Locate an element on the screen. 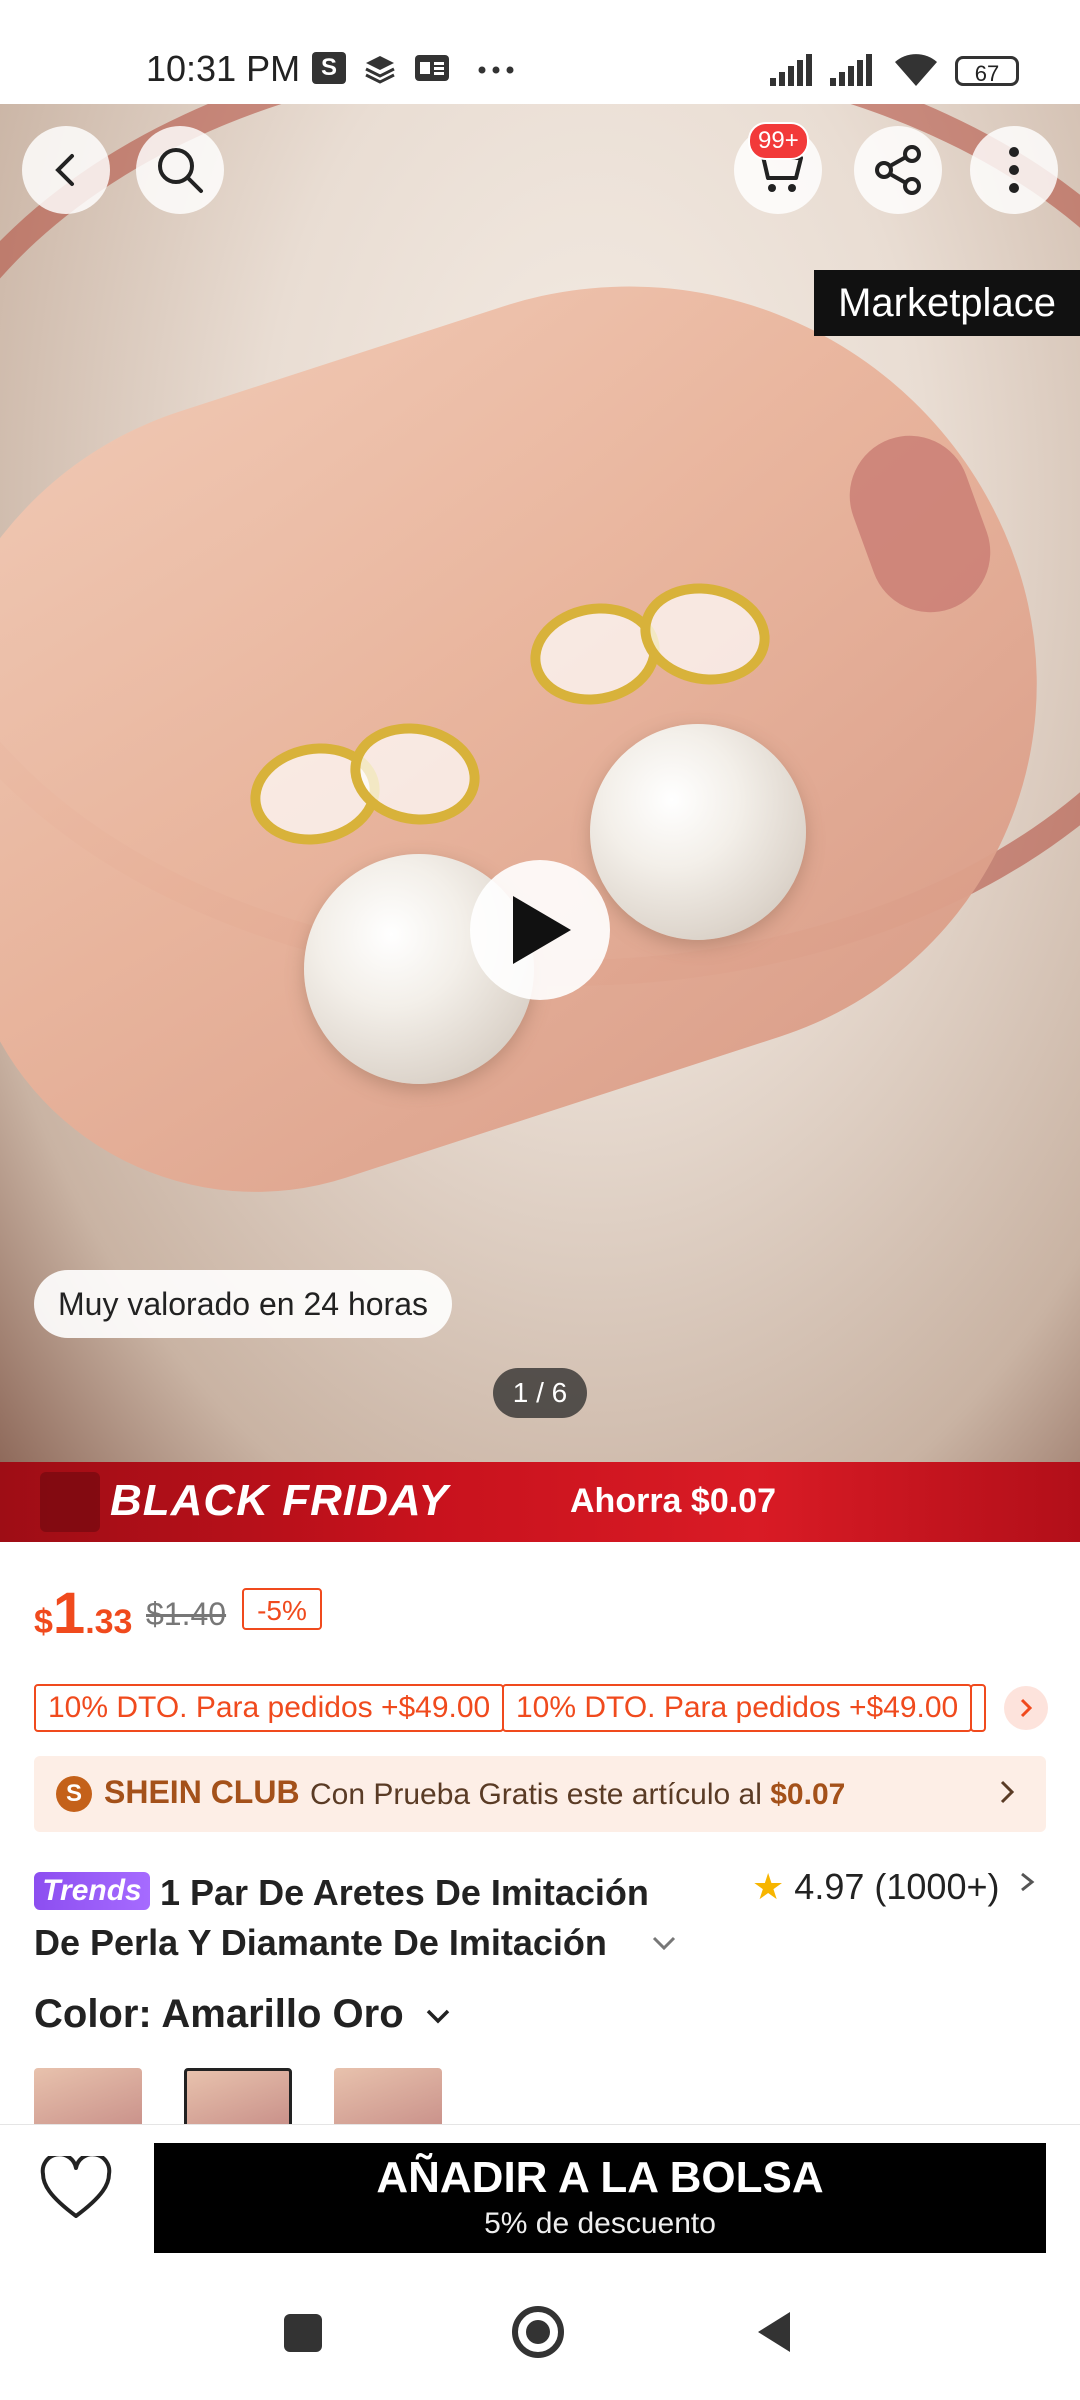 Image resolution: width=1080 pixels, height=2400 pixels. coupon-2: 10% DTO. Para pedidos +$49.00 is located at coordinates (737, 1708).